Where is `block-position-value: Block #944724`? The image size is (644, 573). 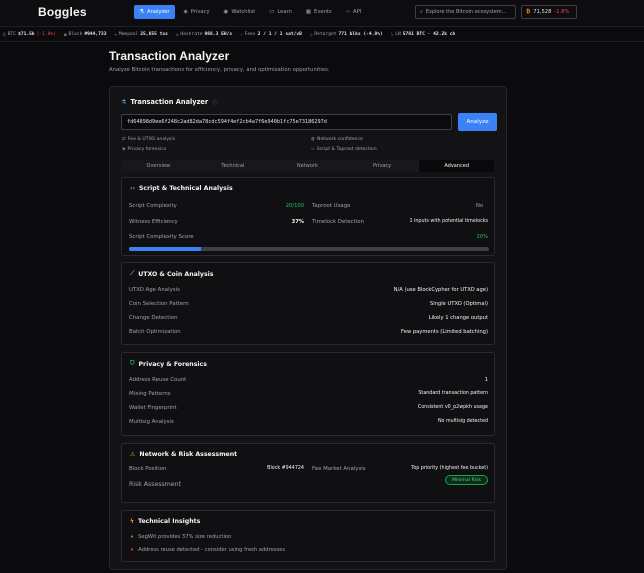 block-position-value: Block #944724 is located at coordinates (285, 468).